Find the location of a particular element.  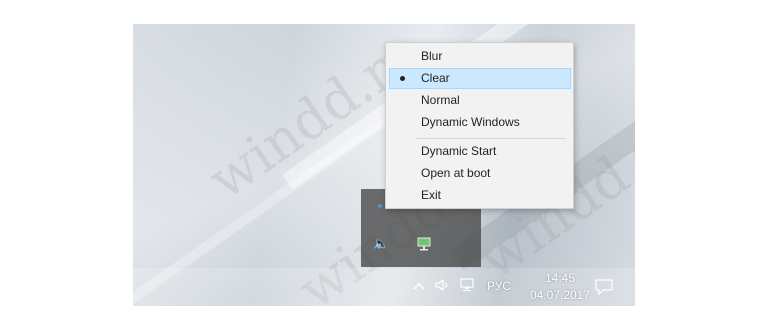

menu-item-open-at-boot: Open at boot is located at coordinates (480, 173).